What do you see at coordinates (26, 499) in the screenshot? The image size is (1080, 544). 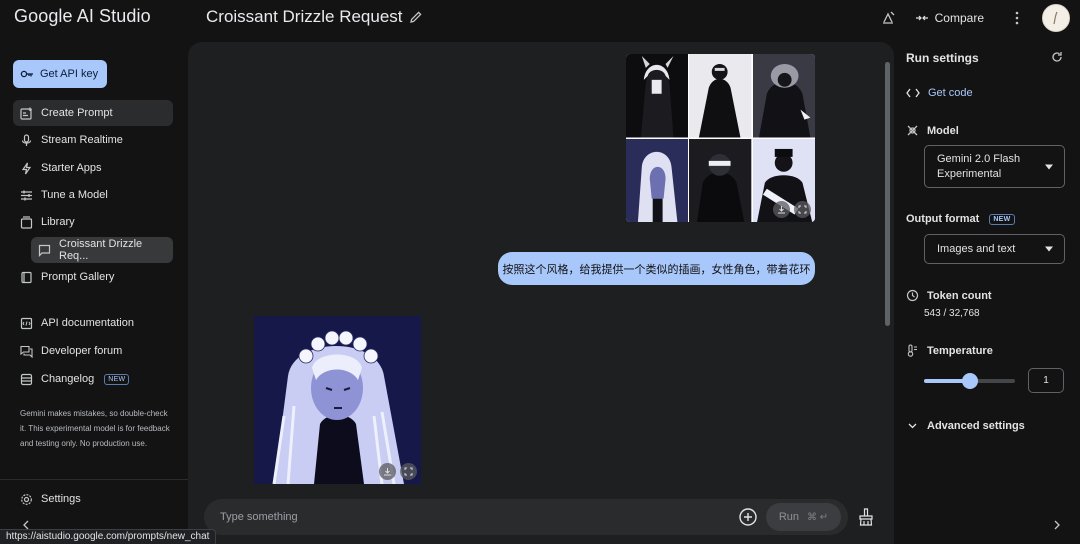 I see `gear-icon` at bounding box center [26, 499].